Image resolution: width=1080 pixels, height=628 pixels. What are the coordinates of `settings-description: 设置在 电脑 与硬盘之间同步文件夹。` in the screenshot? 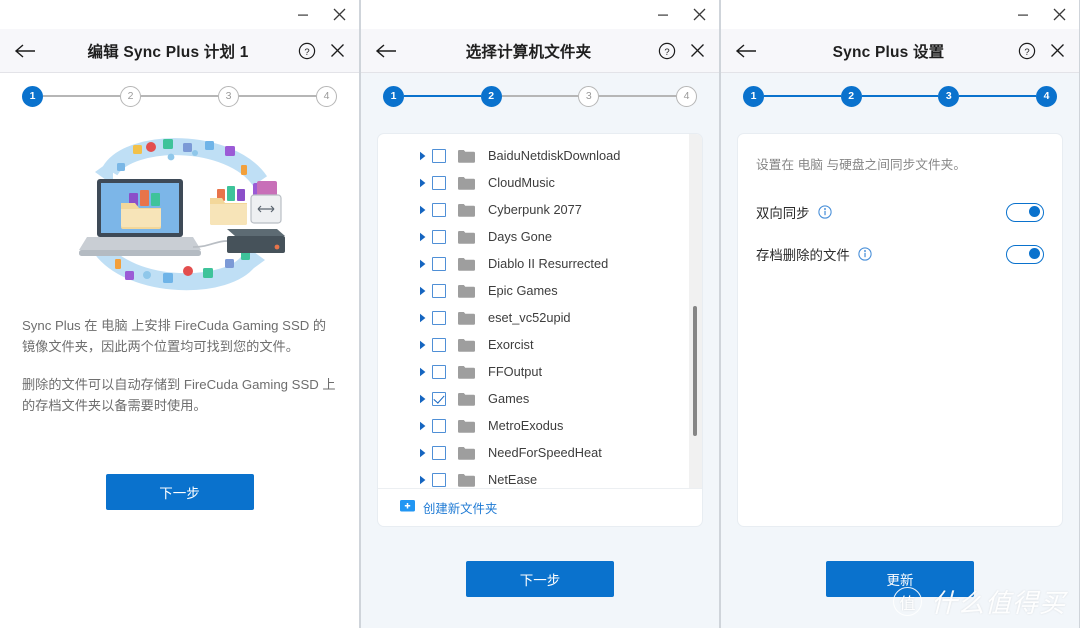 It's located at (861, 165).